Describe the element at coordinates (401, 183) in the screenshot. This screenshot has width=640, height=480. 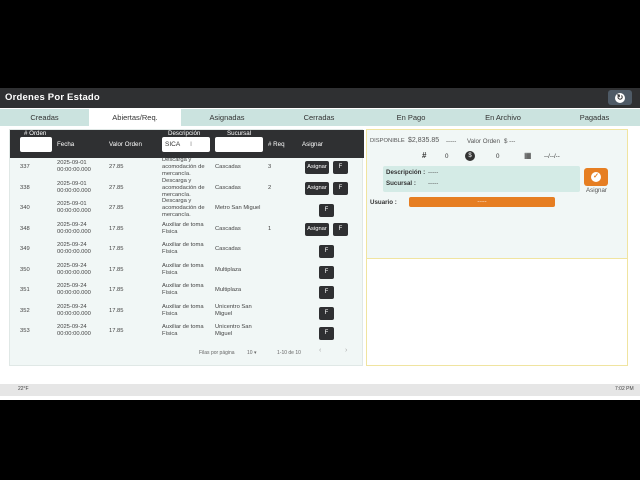
I see `sucursal-label: Sucursal :` at that location.